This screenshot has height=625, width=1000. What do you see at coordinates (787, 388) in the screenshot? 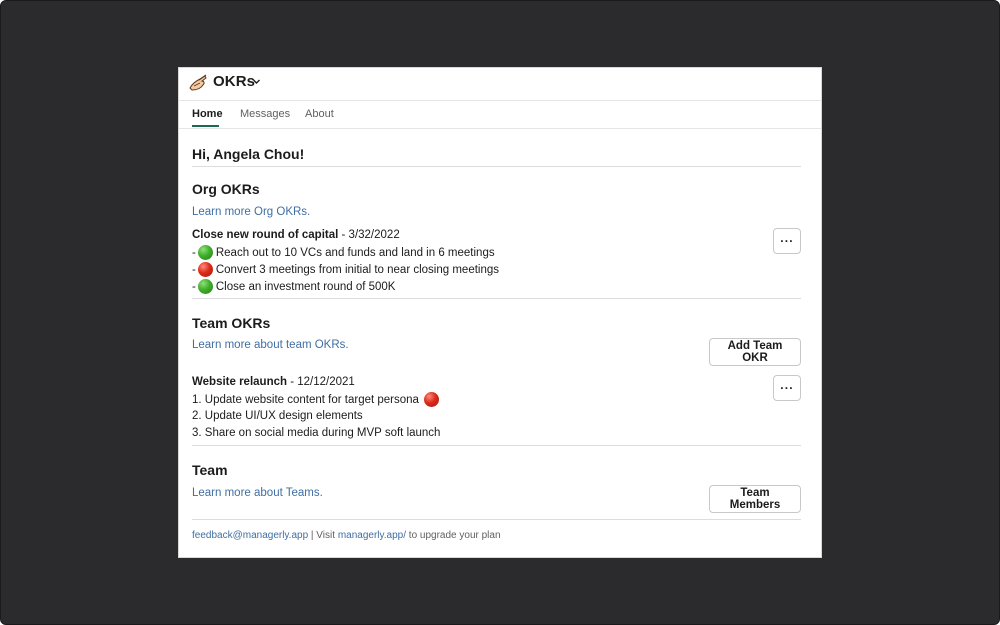
I see `team-okr-more-button: ···` at bounding box center [787, 388].